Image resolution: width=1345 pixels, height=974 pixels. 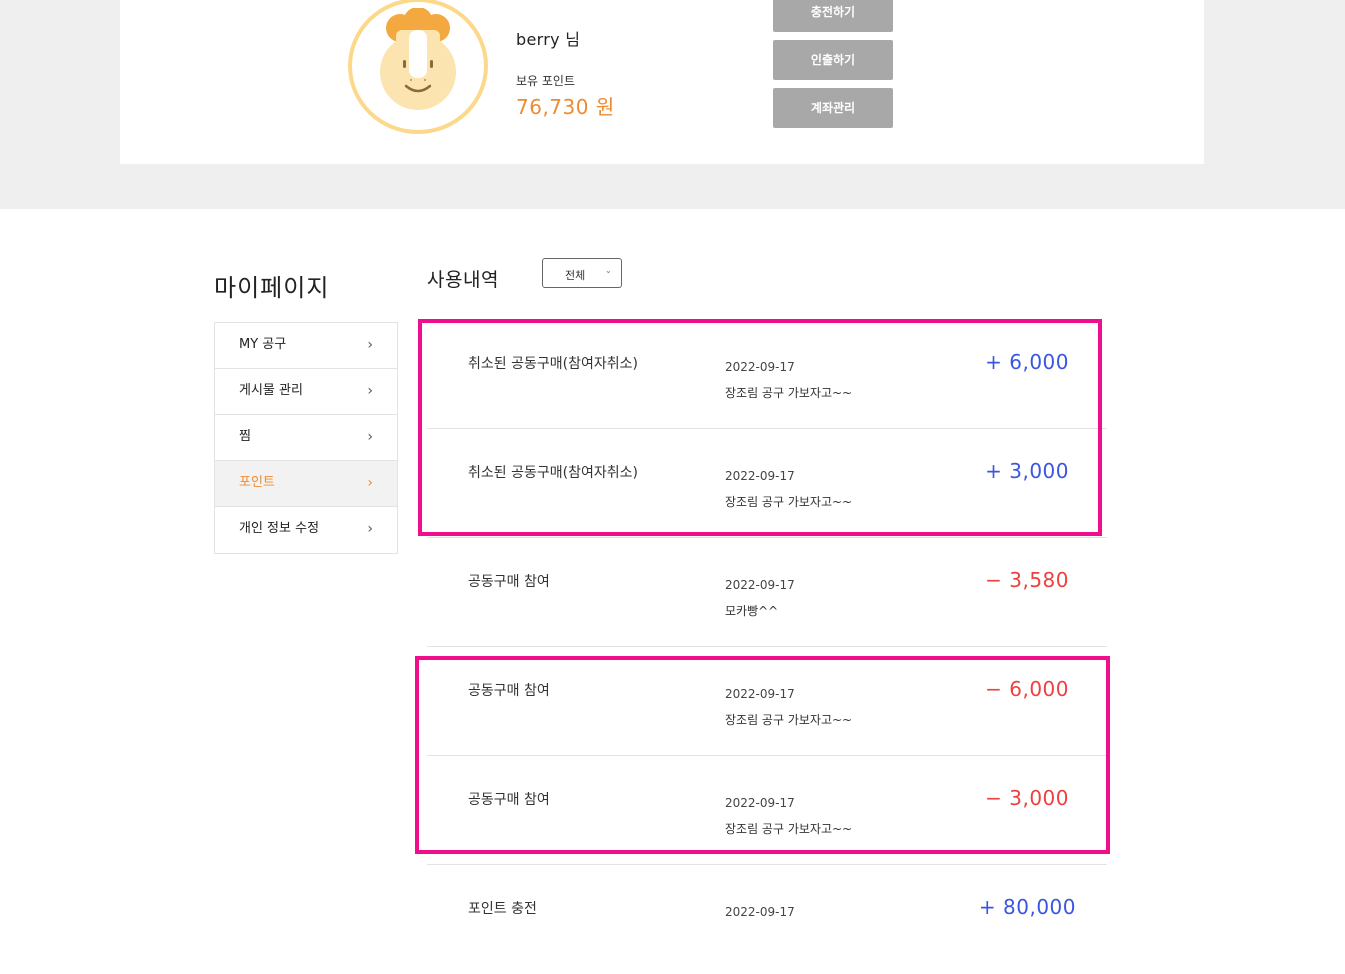 I want to click on avatar, so click(x=418, y=67).